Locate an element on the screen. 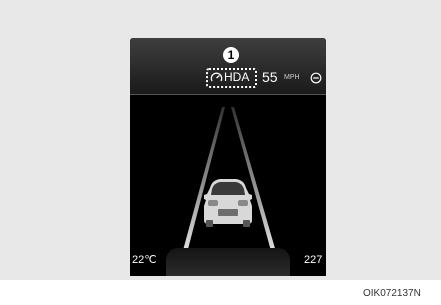 This screenshot has width=441, height=305. car-icon is located at coordinates (228, 203).